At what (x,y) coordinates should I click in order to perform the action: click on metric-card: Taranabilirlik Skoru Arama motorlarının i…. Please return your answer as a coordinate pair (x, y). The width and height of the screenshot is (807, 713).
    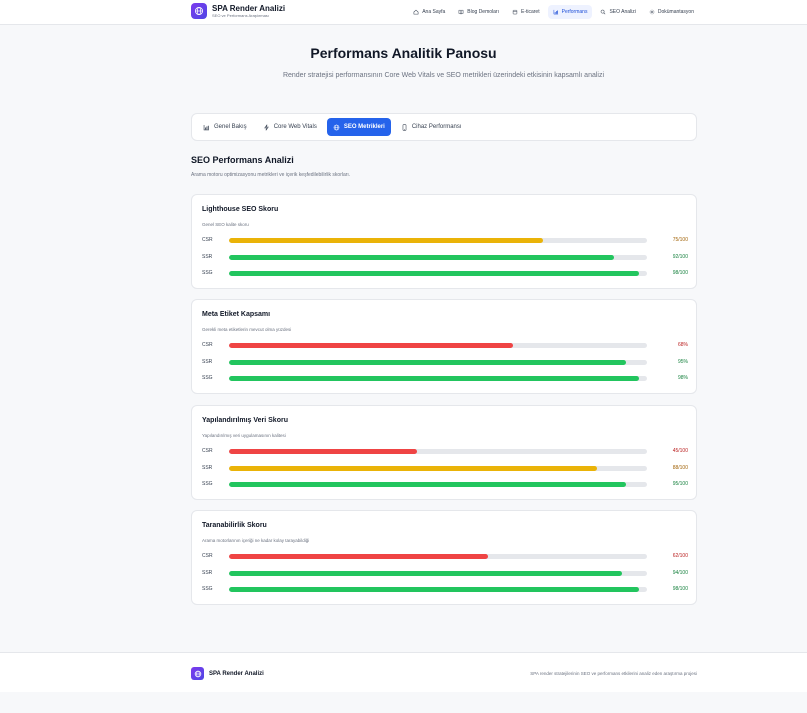
    Looking at the image, I should click on (444, 557).